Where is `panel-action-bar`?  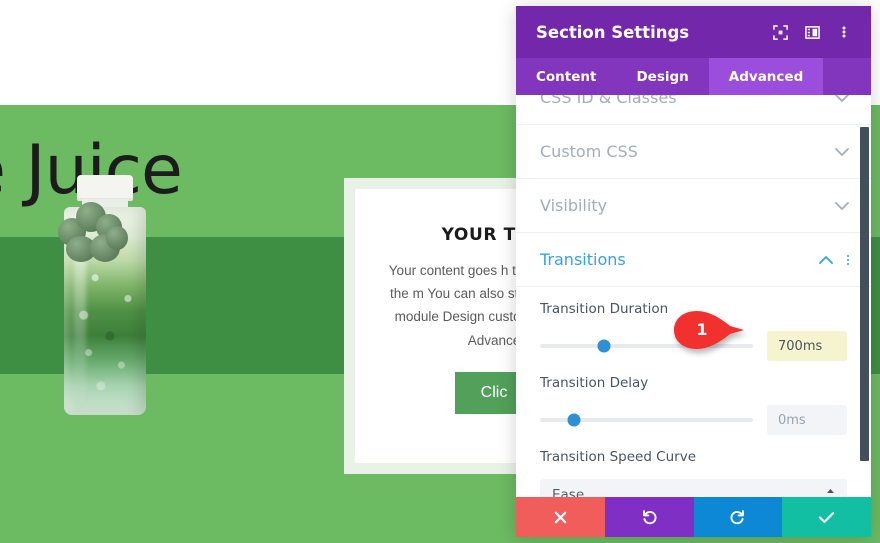
panel-action-bar is located at coordinates (693, 517).